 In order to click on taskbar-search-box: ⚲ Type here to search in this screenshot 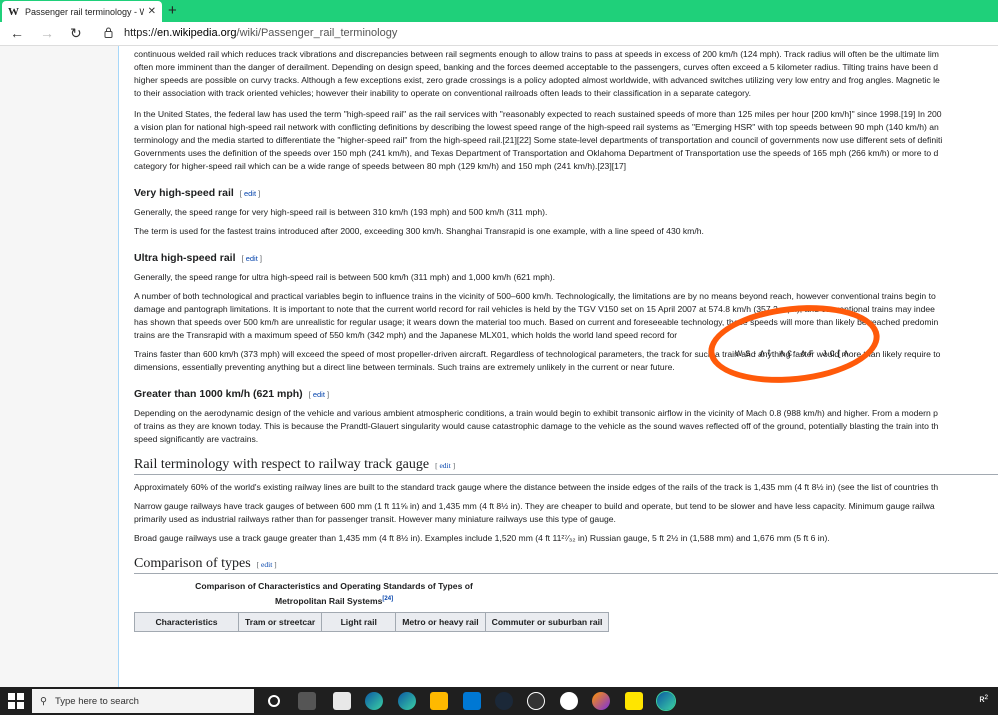, I will do `click(143, 701)`.